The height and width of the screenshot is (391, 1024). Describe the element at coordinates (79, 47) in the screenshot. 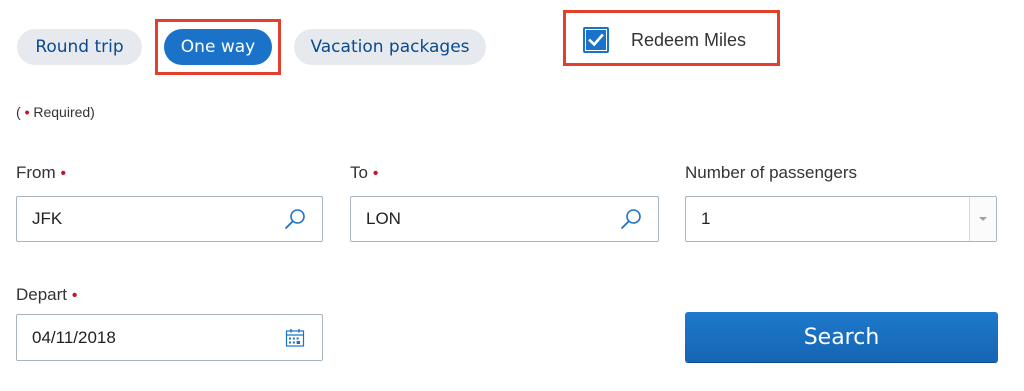

I see `tab-round-trip: Round trip` at that location.